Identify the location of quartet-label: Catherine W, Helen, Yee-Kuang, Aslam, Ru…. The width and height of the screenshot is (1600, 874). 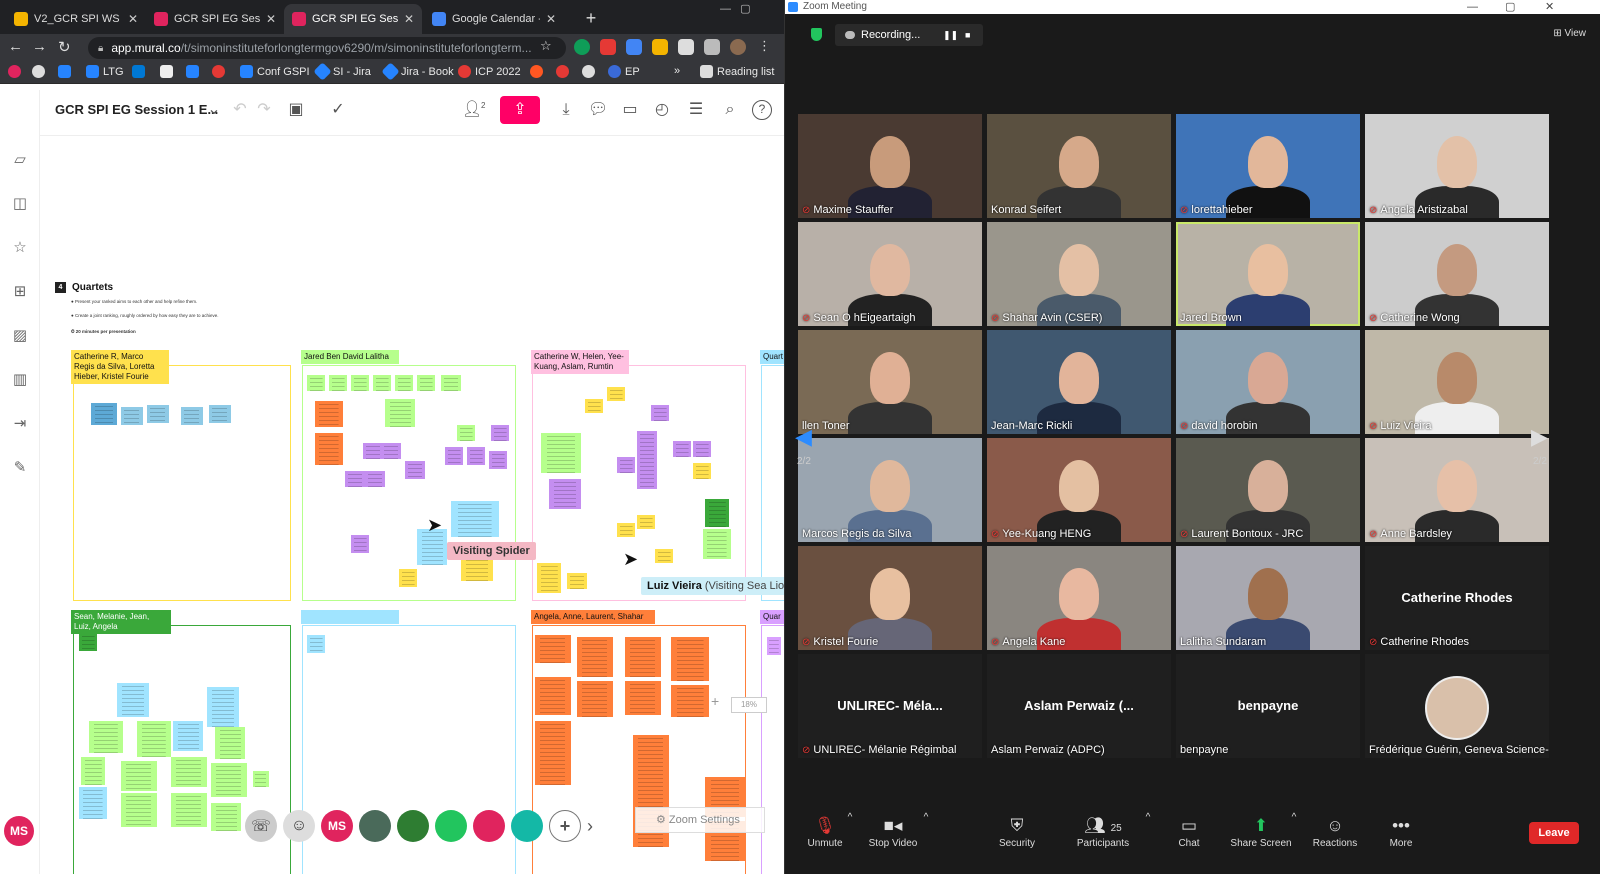
(580, 362).